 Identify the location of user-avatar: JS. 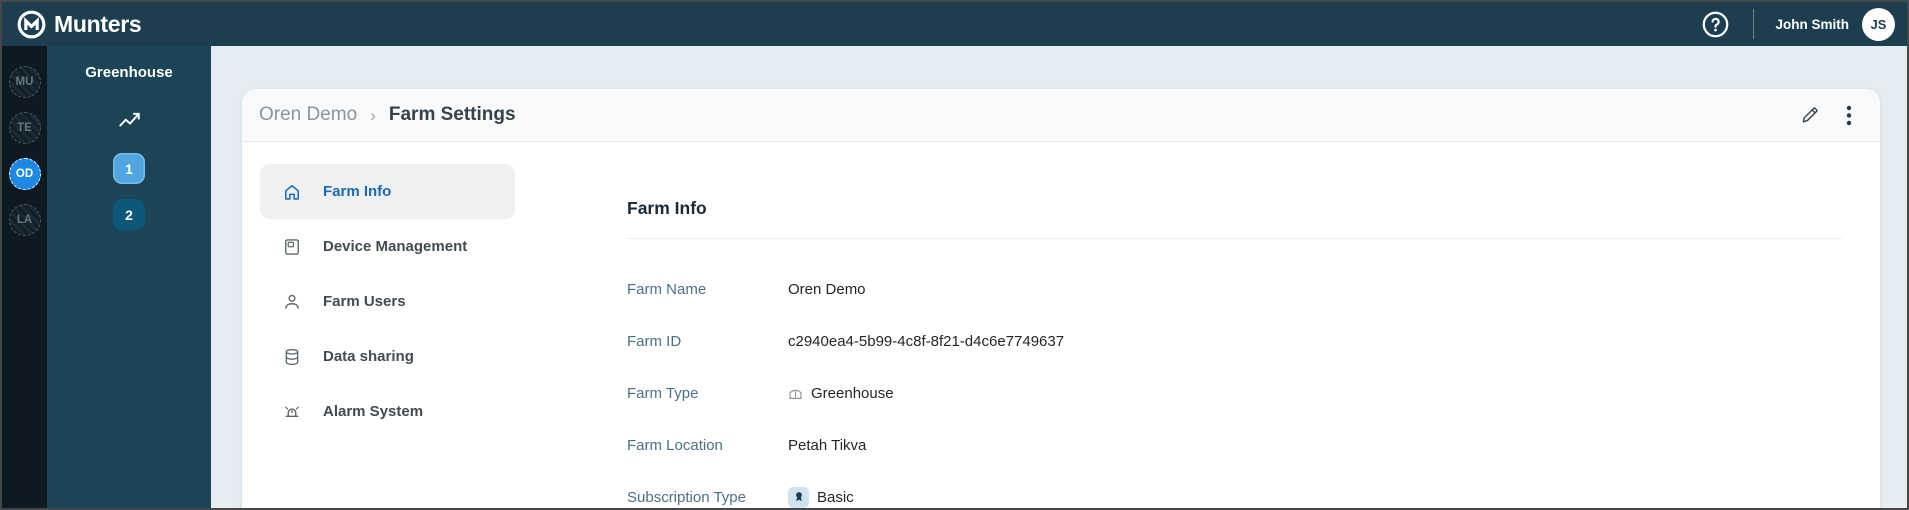
(1878, 24).